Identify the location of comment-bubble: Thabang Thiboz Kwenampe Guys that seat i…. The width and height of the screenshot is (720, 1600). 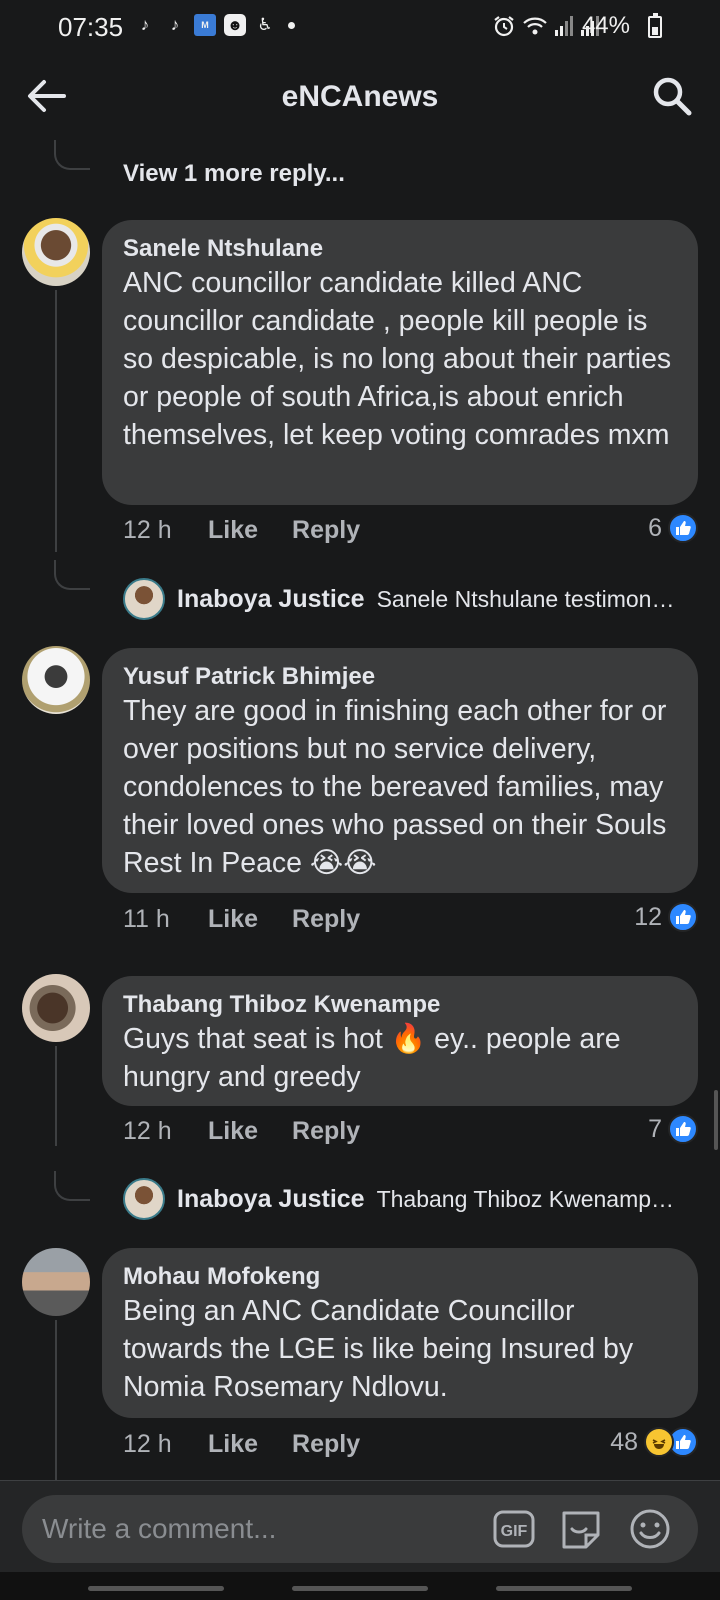
(400, 1041).